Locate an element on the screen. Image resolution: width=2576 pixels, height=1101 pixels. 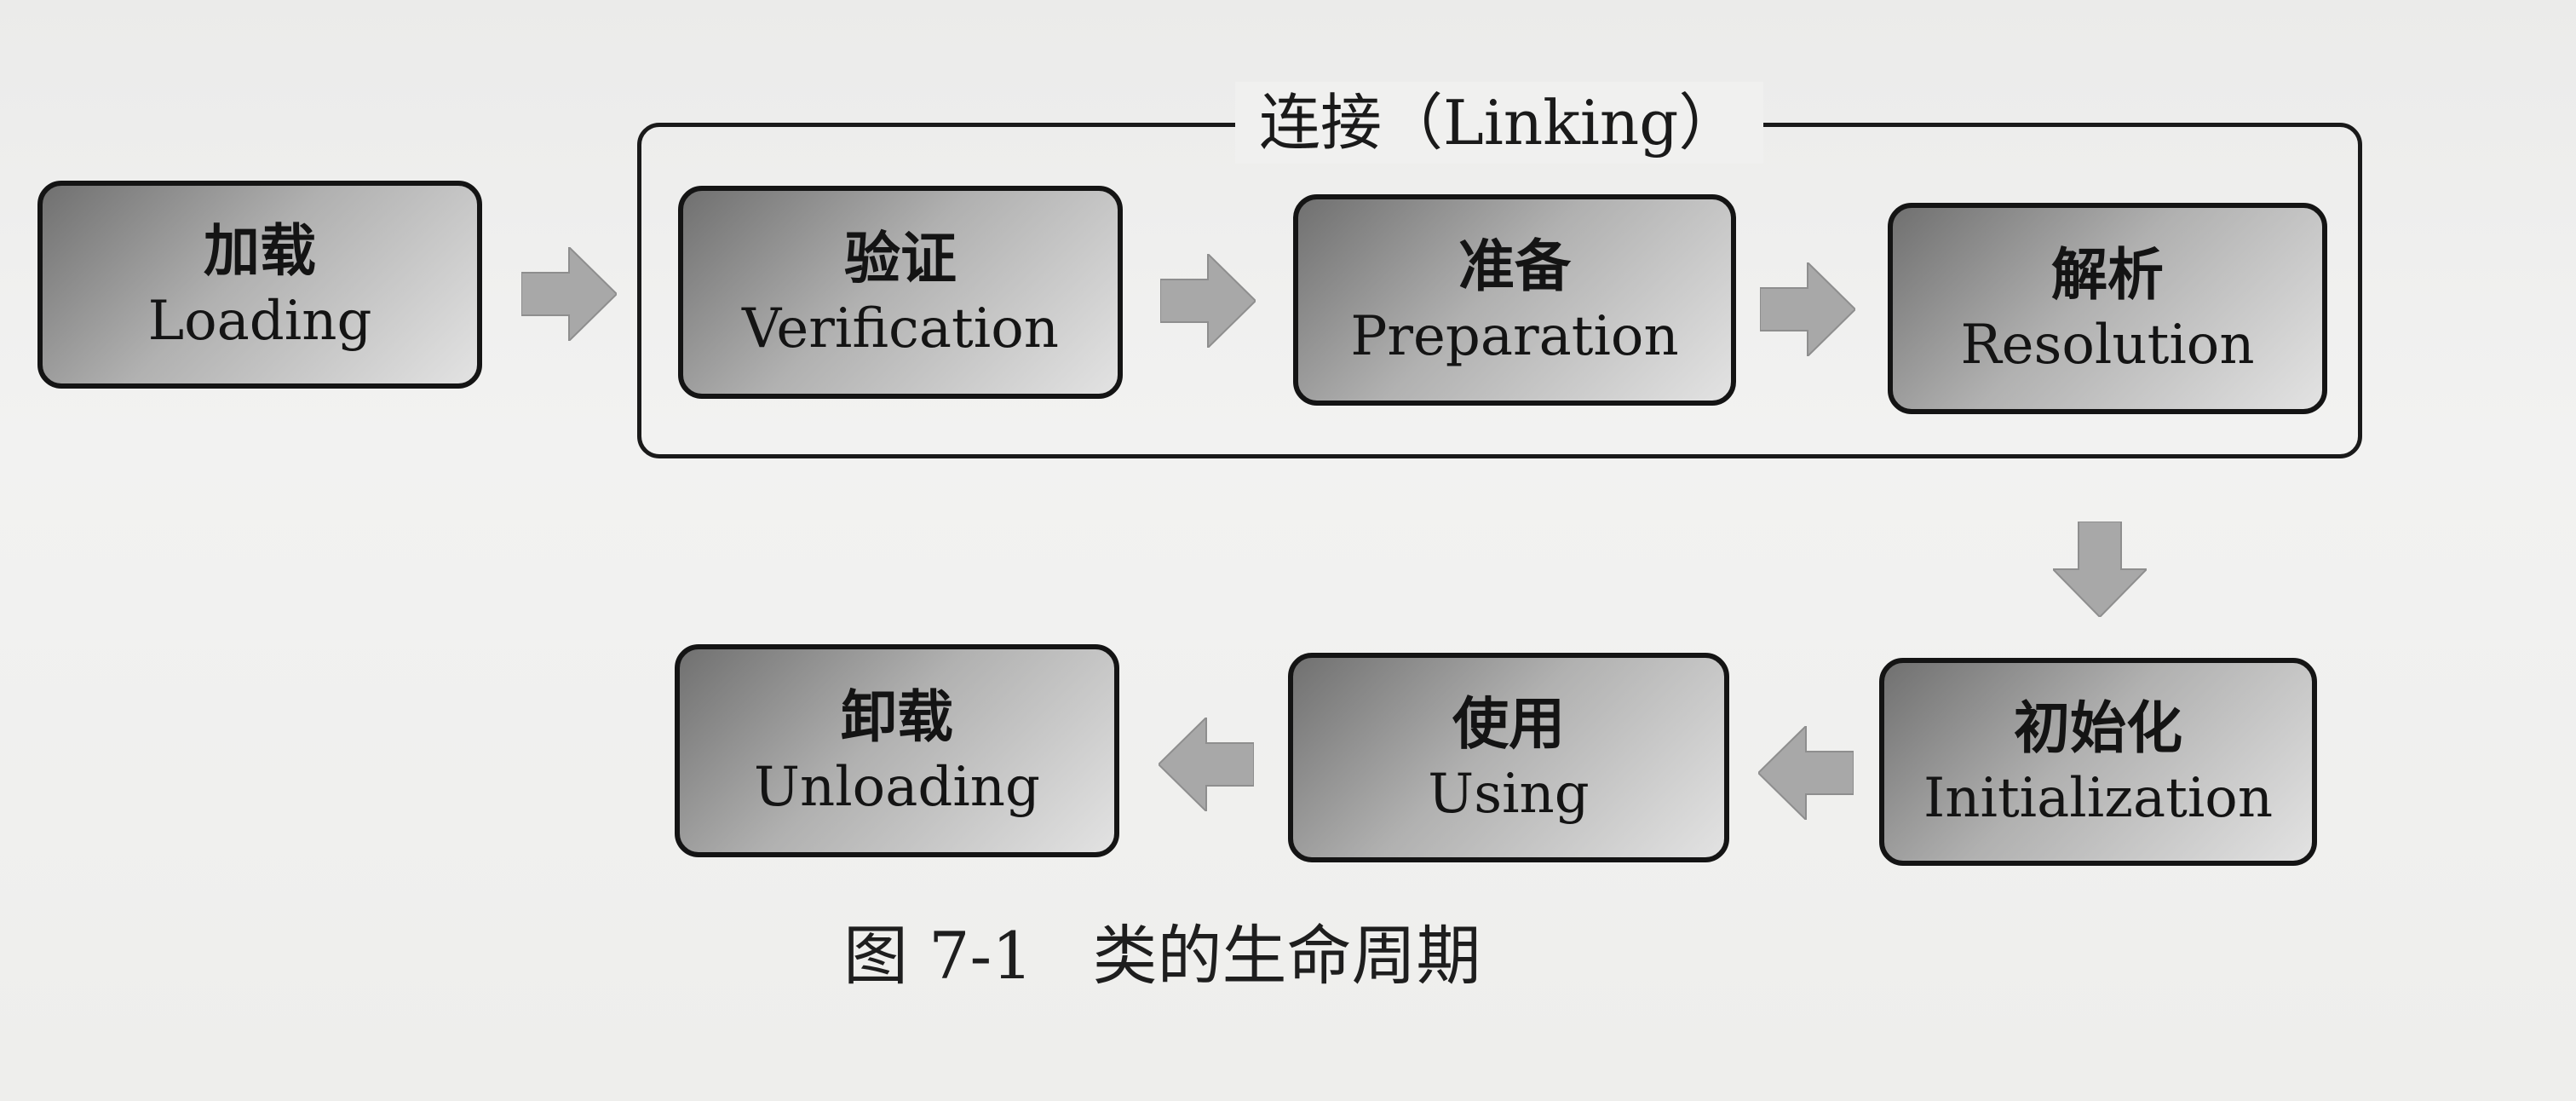
stage-preparation-en: Preparation is located at coordinates (1515, 336).